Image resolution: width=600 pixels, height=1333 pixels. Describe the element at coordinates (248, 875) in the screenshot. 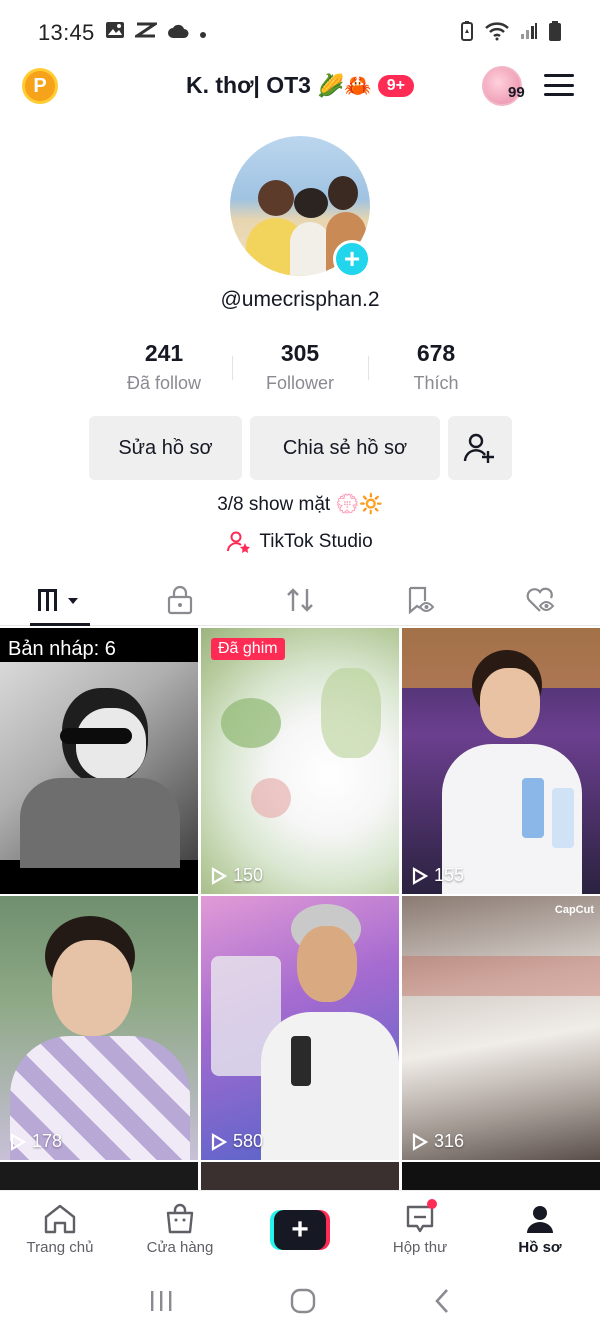

I see `view-count-value: 150` at that location.